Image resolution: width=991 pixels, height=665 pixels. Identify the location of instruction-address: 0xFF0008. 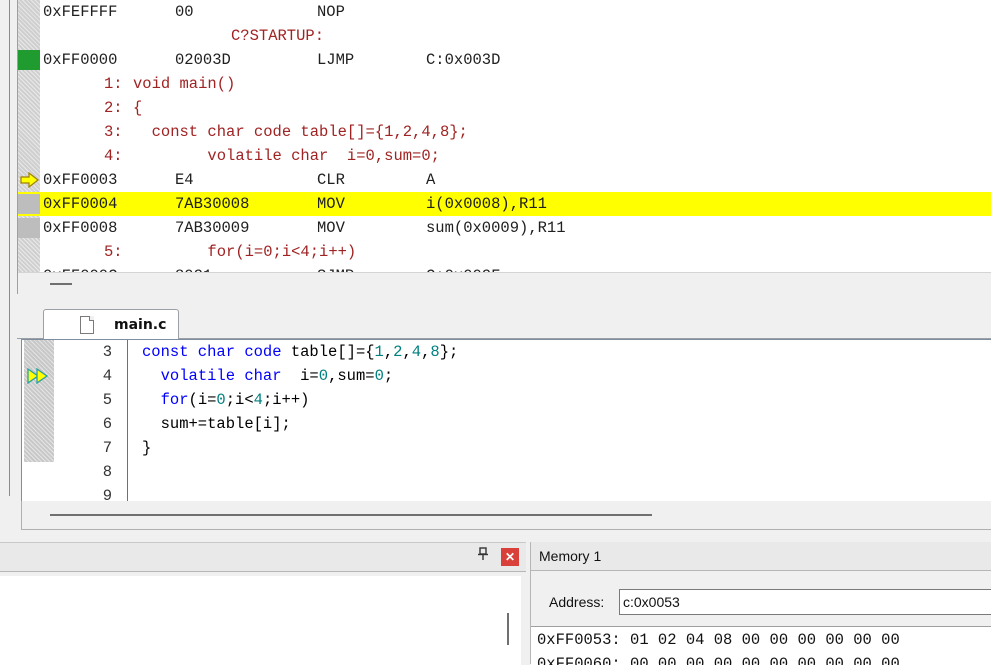
(80, 228).